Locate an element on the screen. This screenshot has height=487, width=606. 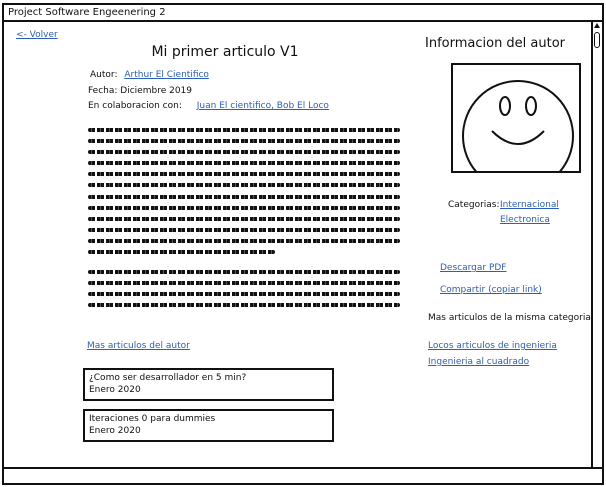
status-bar is located at coordinates (303, 475).